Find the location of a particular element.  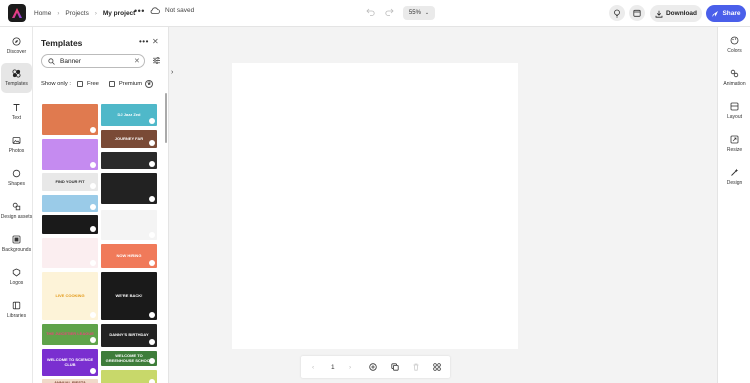

add-page-icon is located at coordinates (373, 367).